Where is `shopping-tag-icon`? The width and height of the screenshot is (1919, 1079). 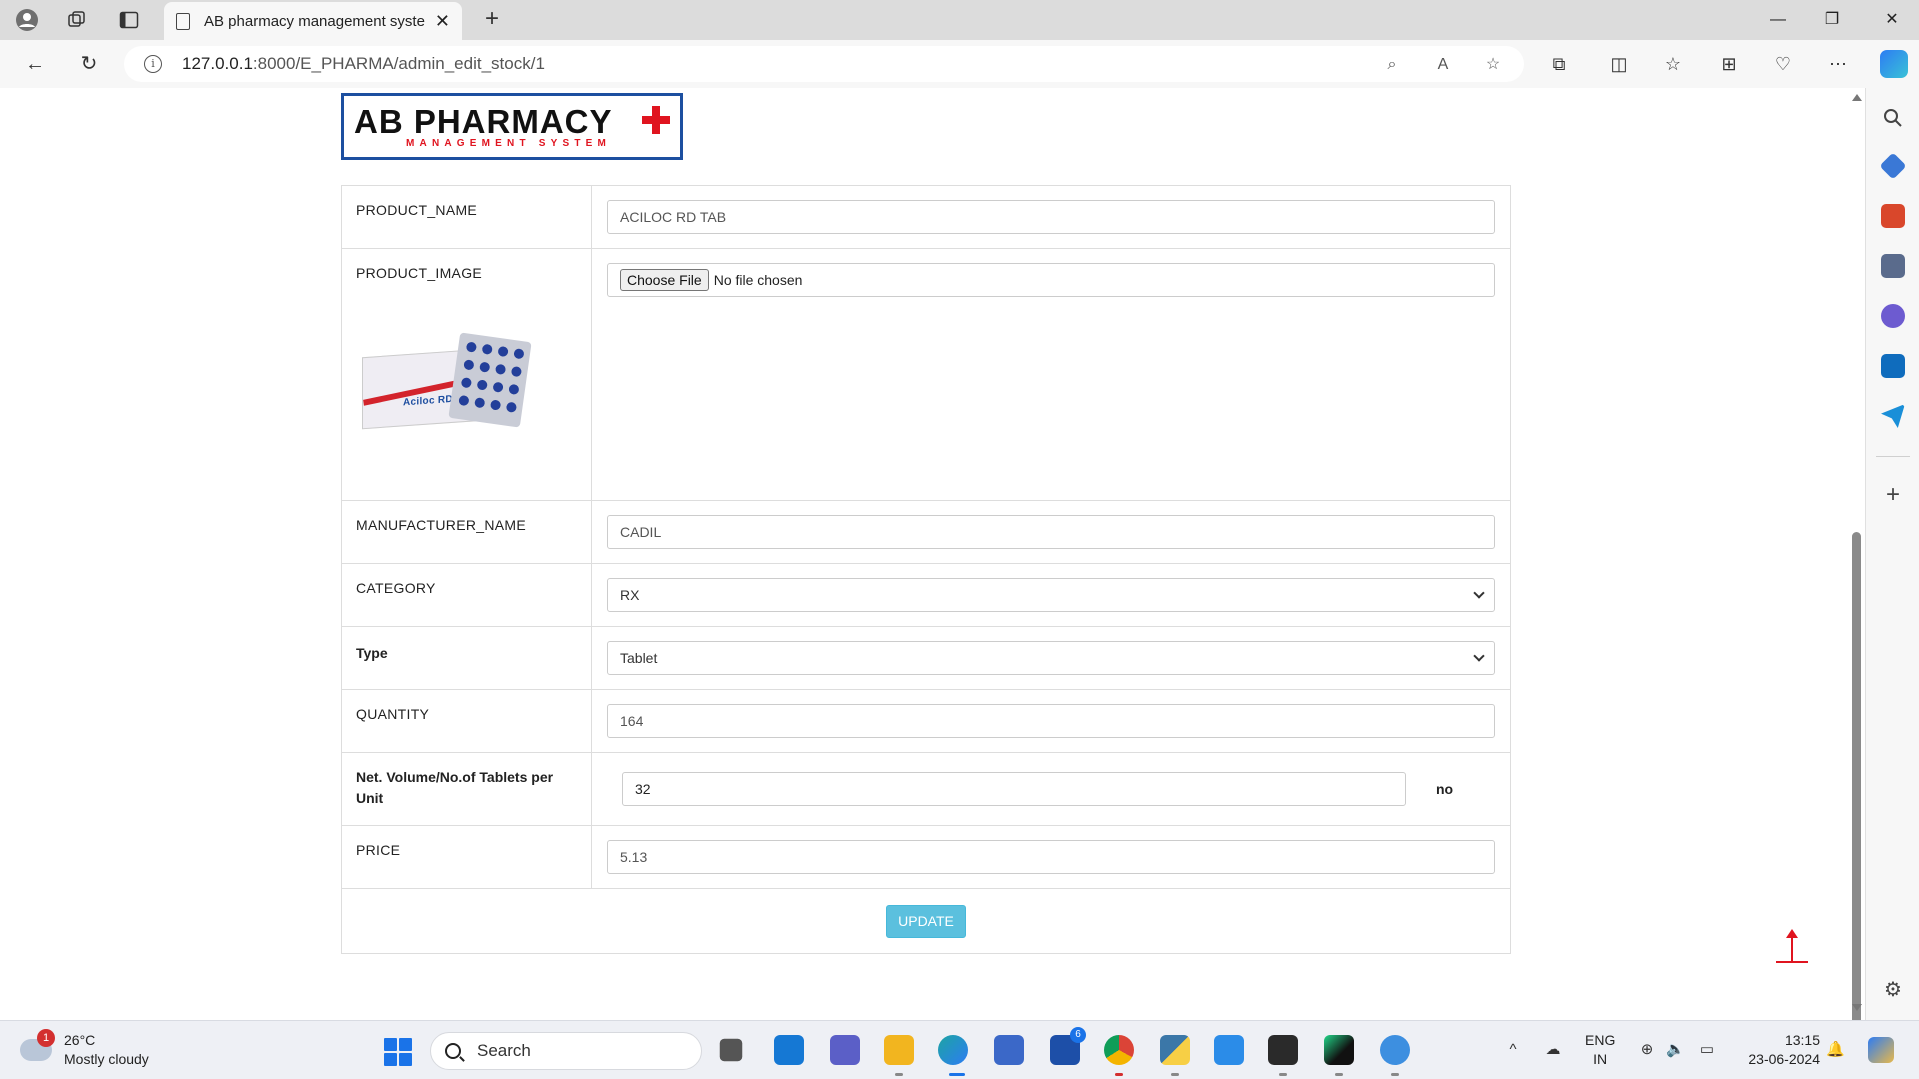
shopping-tag-icon is located at coordinates (1893, 166).